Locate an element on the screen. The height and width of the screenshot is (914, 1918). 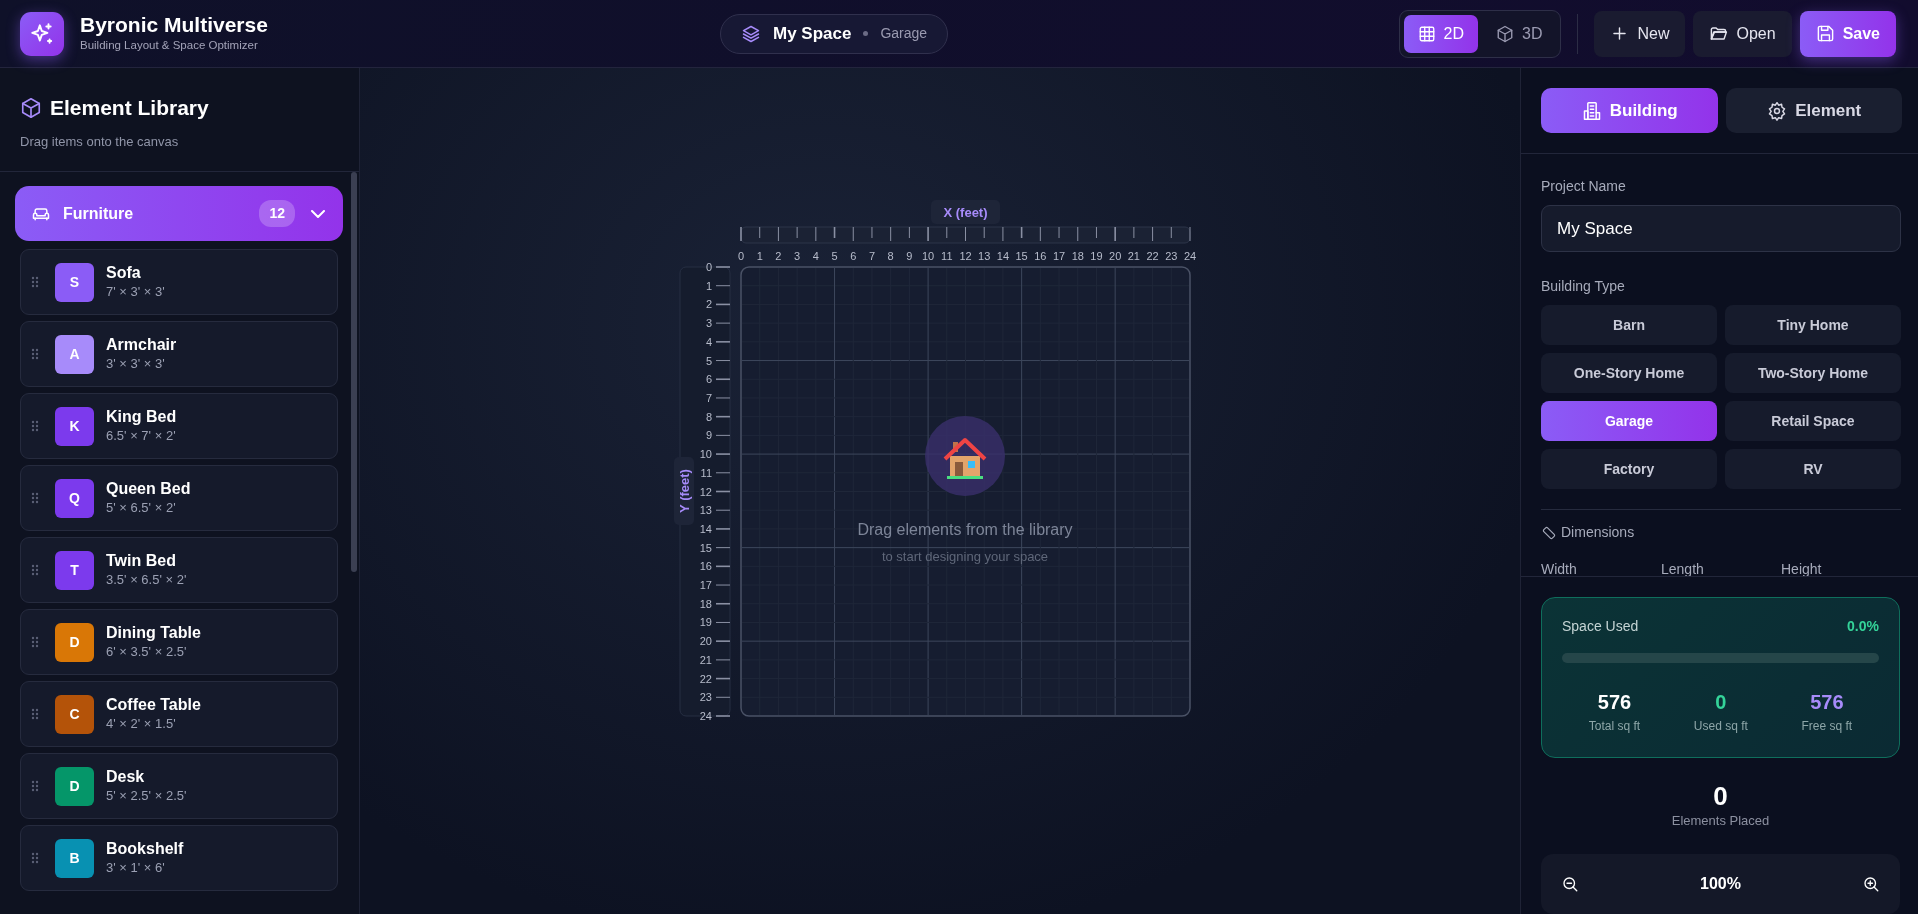
panel-tab: Element is located at coordinates (1814, 111).